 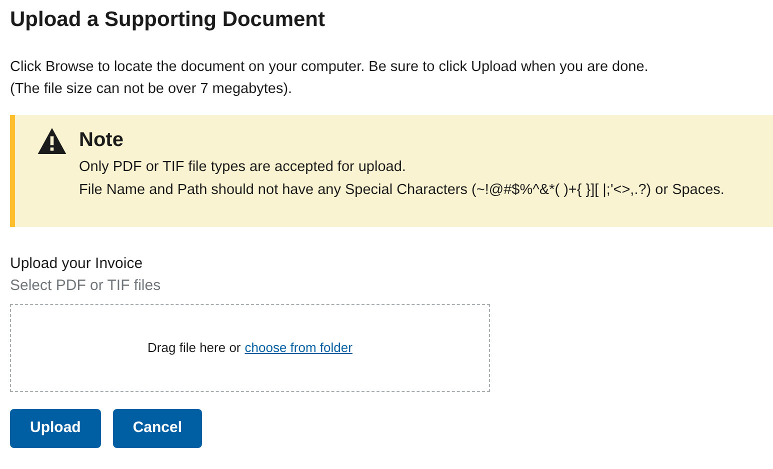 I want to click on upload-button: Upload, so click(x=55, y=428).